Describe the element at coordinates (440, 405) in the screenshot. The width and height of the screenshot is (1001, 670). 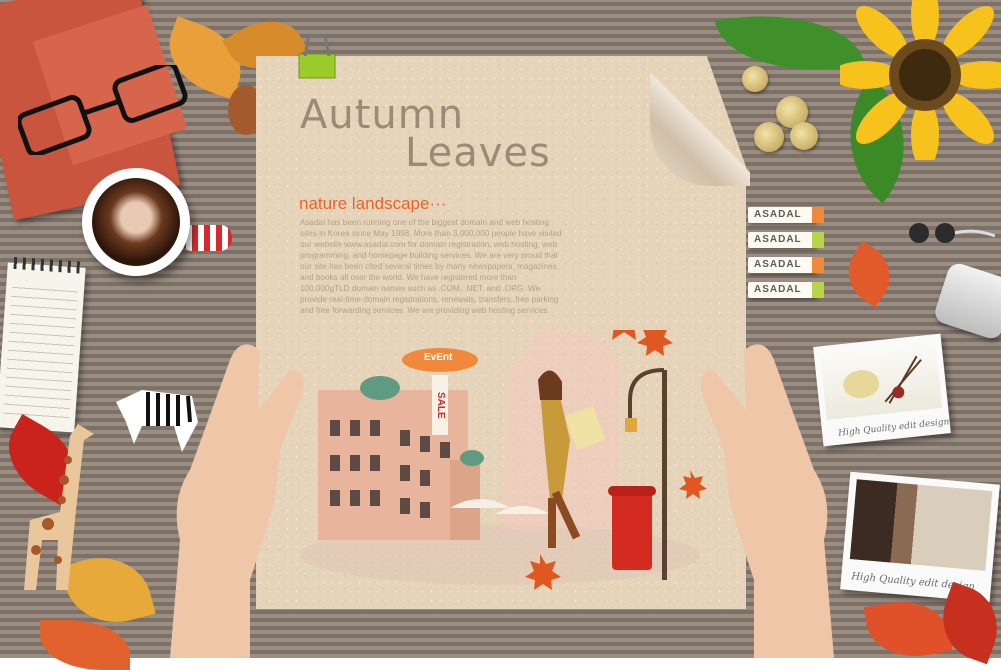
I see `sale-banner-label: SALE` at that location.